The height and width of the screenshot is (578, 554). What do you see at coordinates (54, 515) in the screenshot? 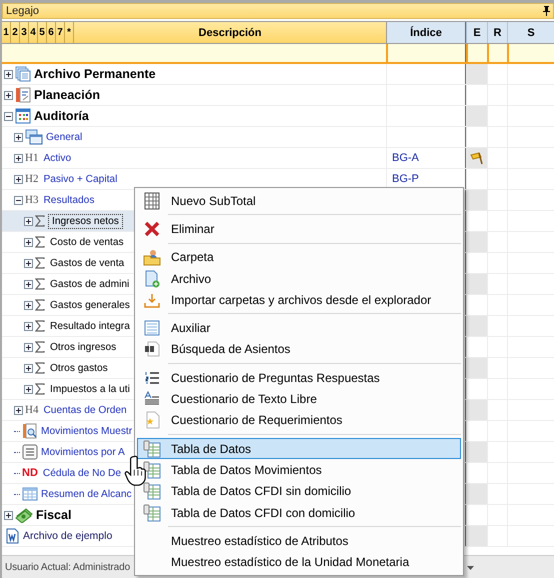
I see `tree-item: Fiscal` at bounding box center [54, 515].